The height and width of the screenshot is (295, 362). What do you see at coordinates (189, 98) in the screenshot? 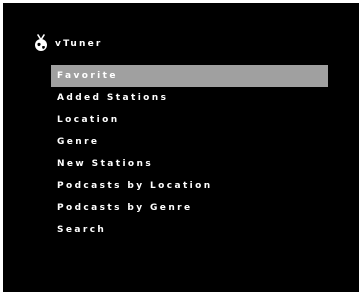
I see `menu-item-added-stations: Added Stations` at bounding box center [189, 98].